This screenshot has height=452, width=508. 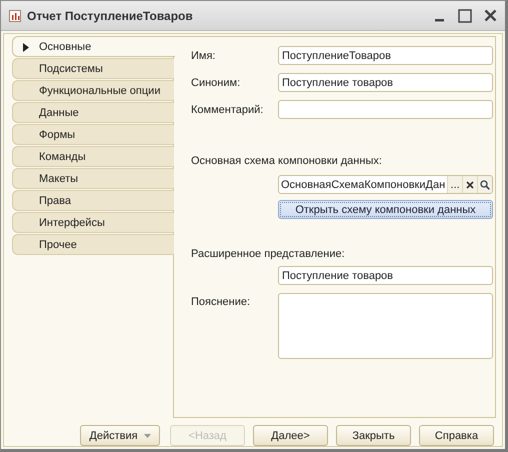 I want to click on sidebar-tab: Интерфейсы, so click(x=93, y=222).